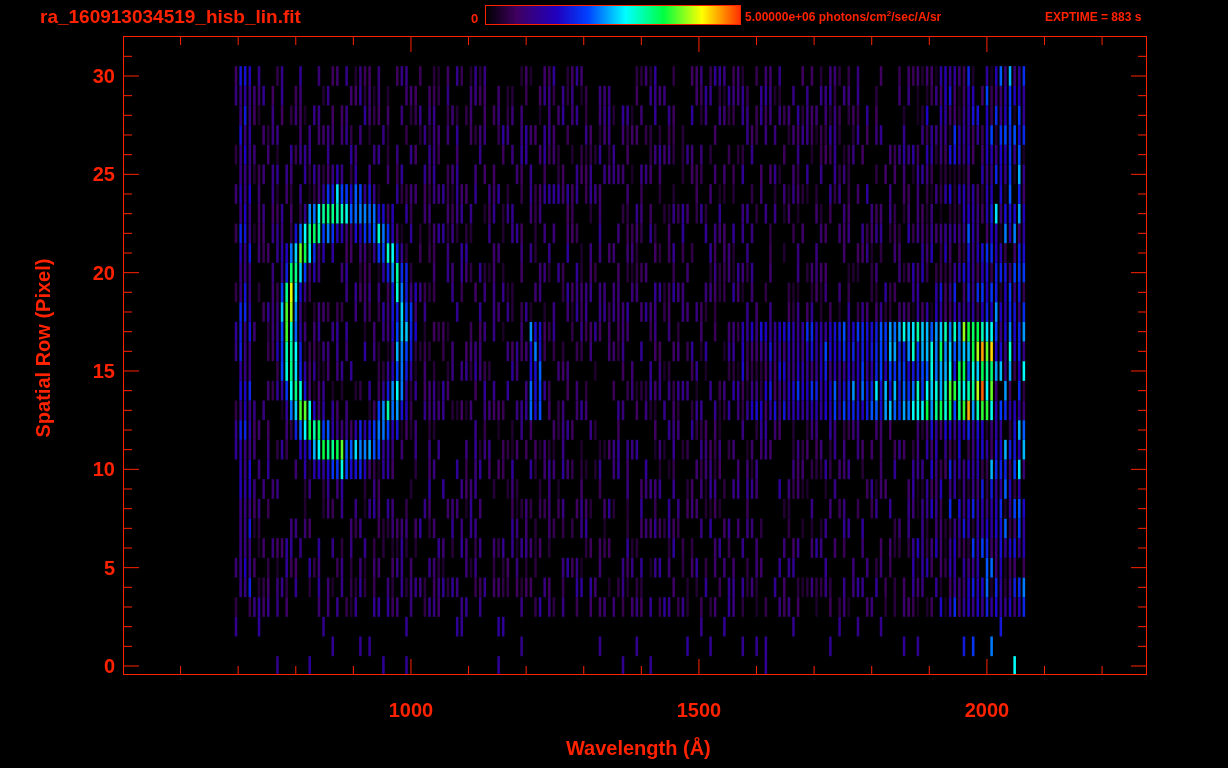 Image resolution: width=1228 pixels, height=768 pixels. What do you see at coordinates (103, 272) in the screenshot?
I see `y-tick-label: 20` at bounding box center [103, 272].